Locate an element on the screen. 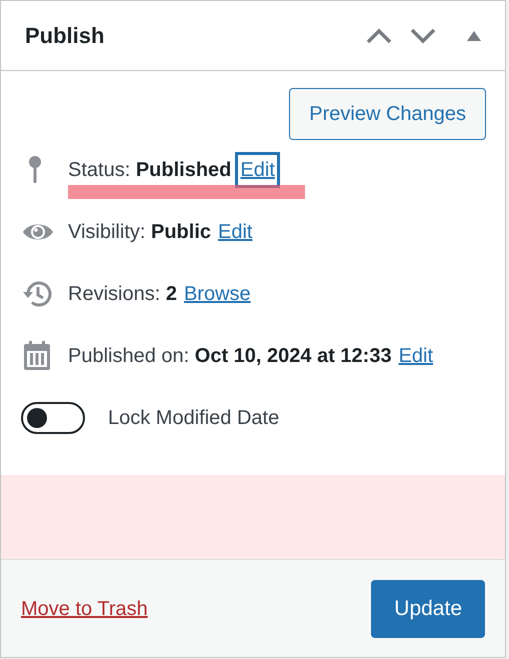  chevron-down-icon is located at coordinates (423, 36).